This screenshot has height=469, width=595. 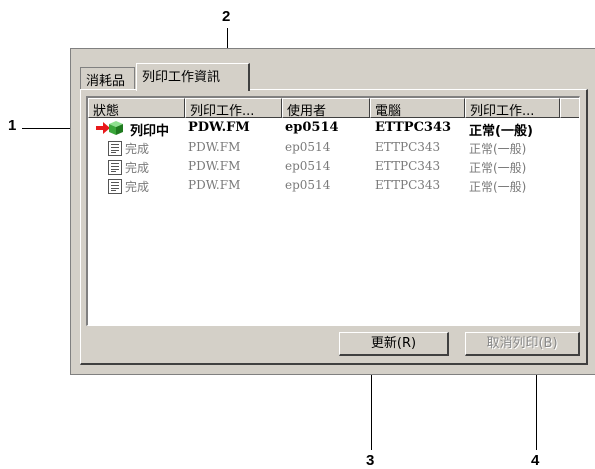 I want to click on callout-1: 1, so click(x=12, y=125).